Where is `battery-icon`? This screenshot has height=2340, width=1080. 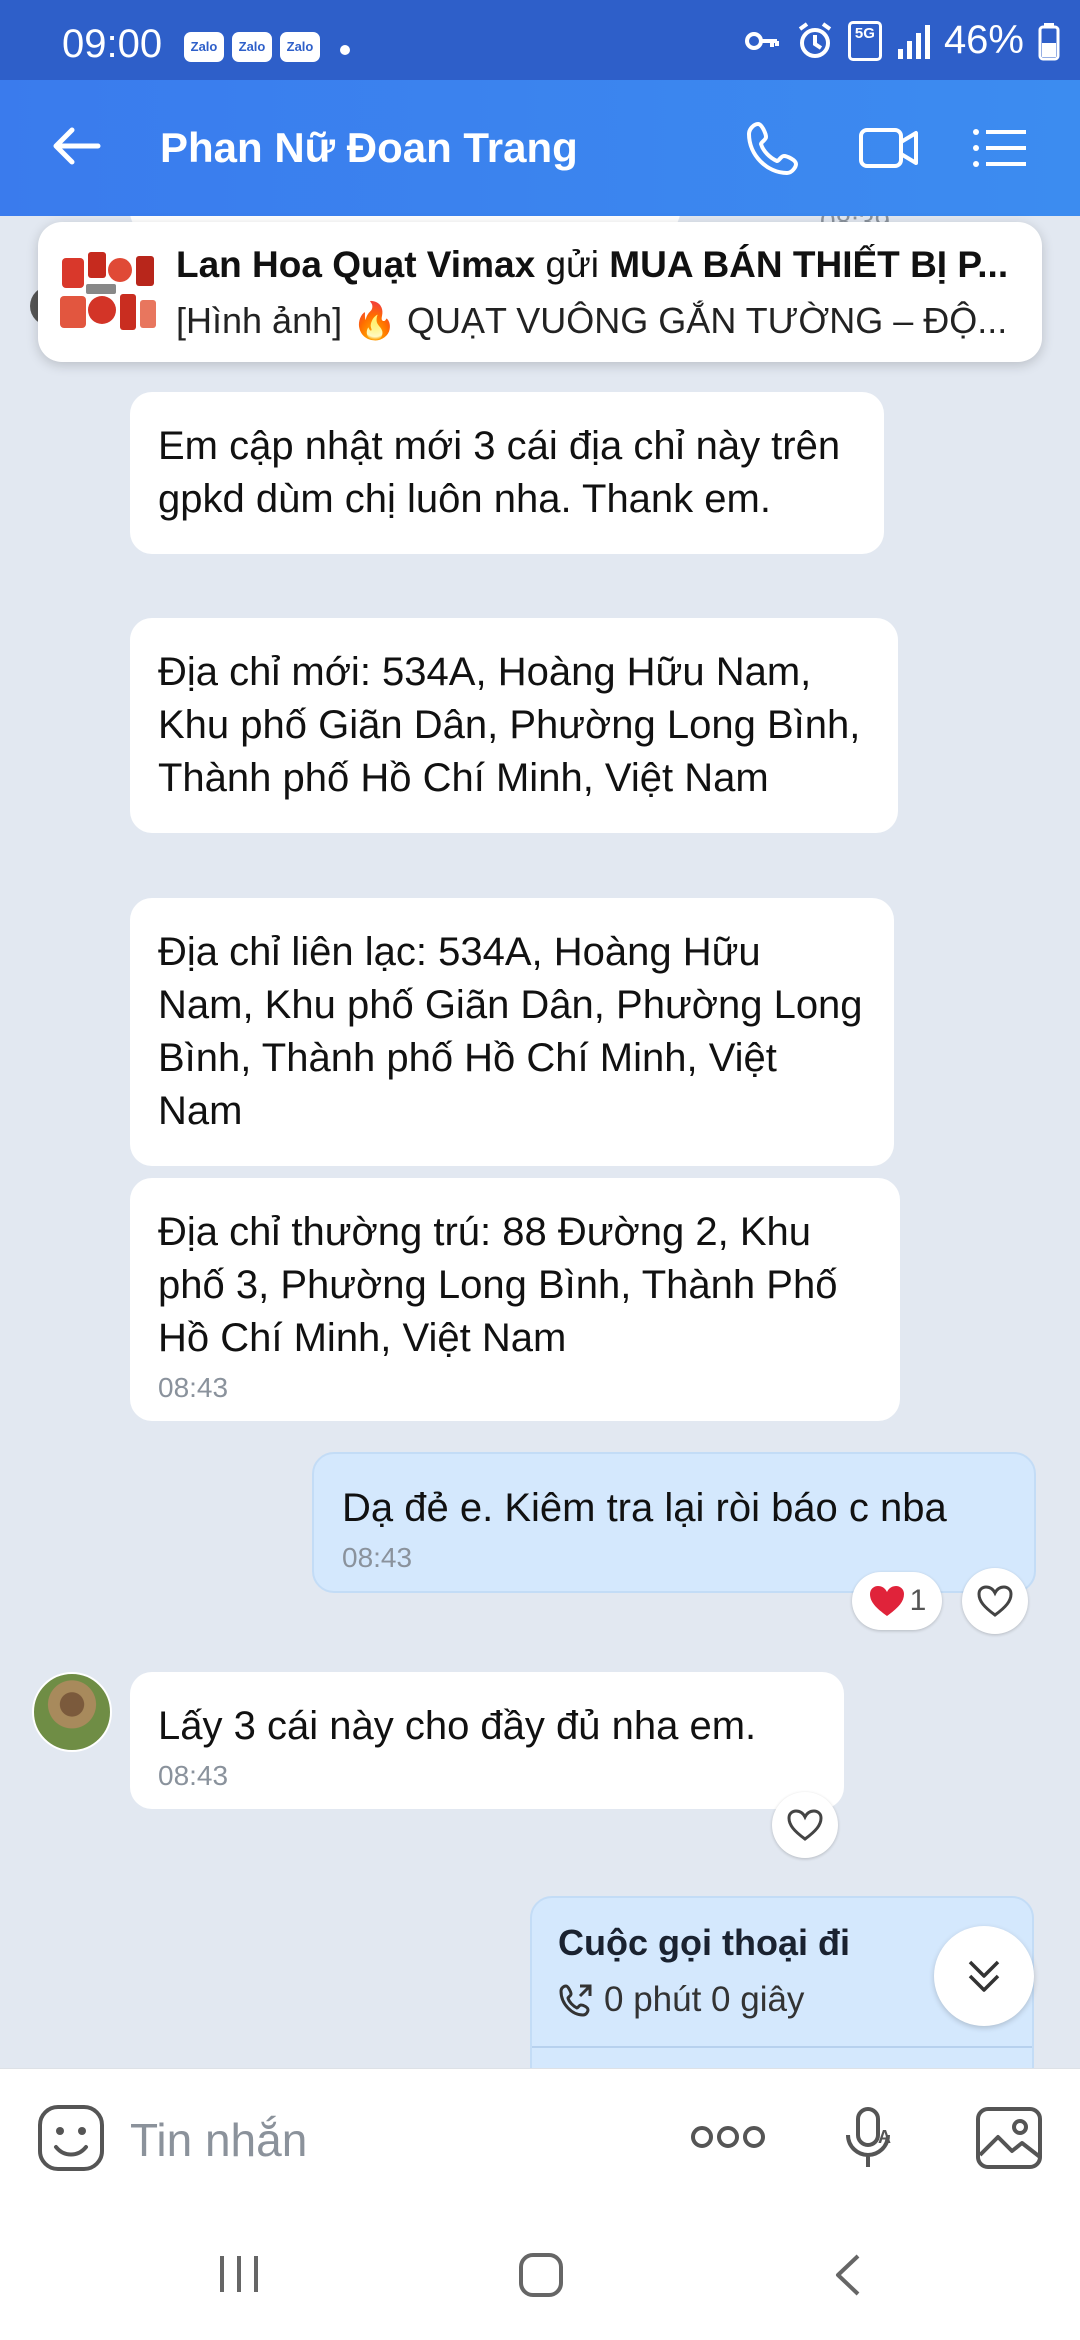 battery-icon is located at coordinates (1049, 41).